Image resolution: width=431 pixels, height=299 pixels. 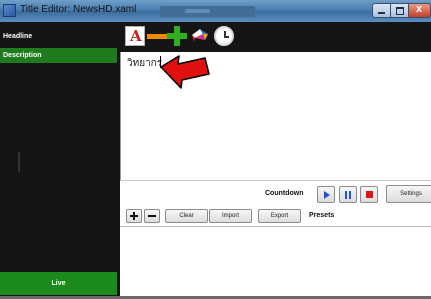 I want to click on play-button, so click(x=326, y=194).